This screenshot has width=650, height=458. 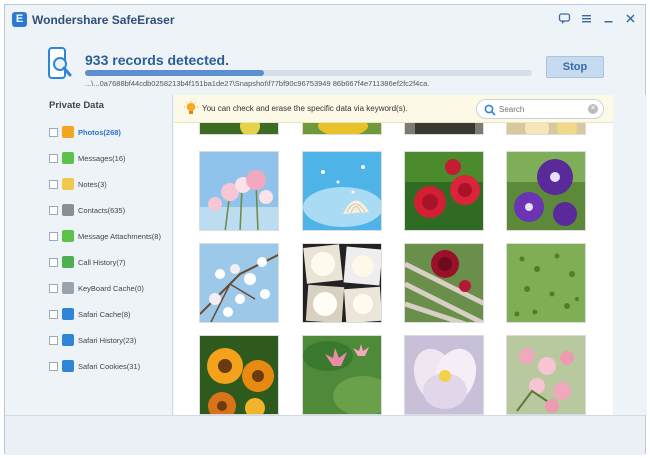 What do you see at coordinates (68, 288) in the screenshot?
I see `keyboard-cache-icon` at bounding box center [68, 288].